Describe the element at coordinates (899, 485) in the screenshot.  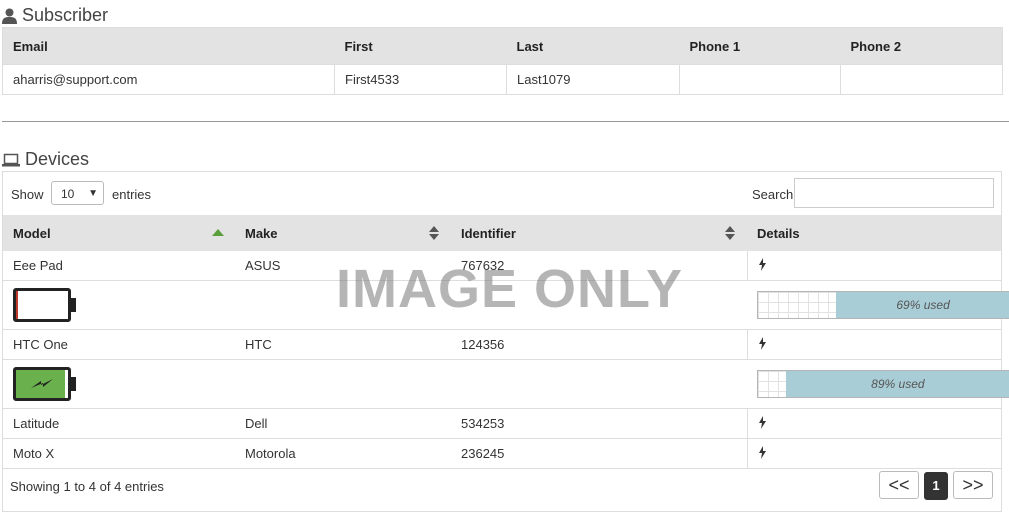
I see `pagination-prev-button: <<` at that location.